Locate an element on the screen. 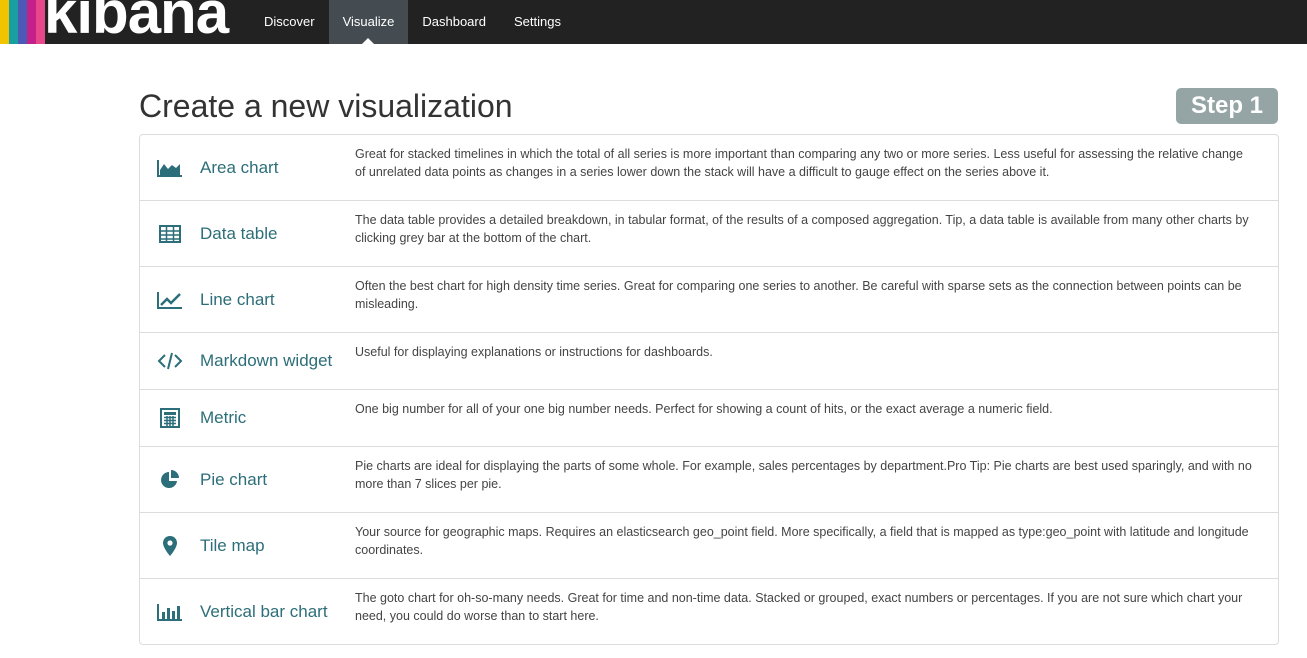 This screenshot has height=658, width=1307. vis-item-name: Line chart is located at coordinates (240, 299).